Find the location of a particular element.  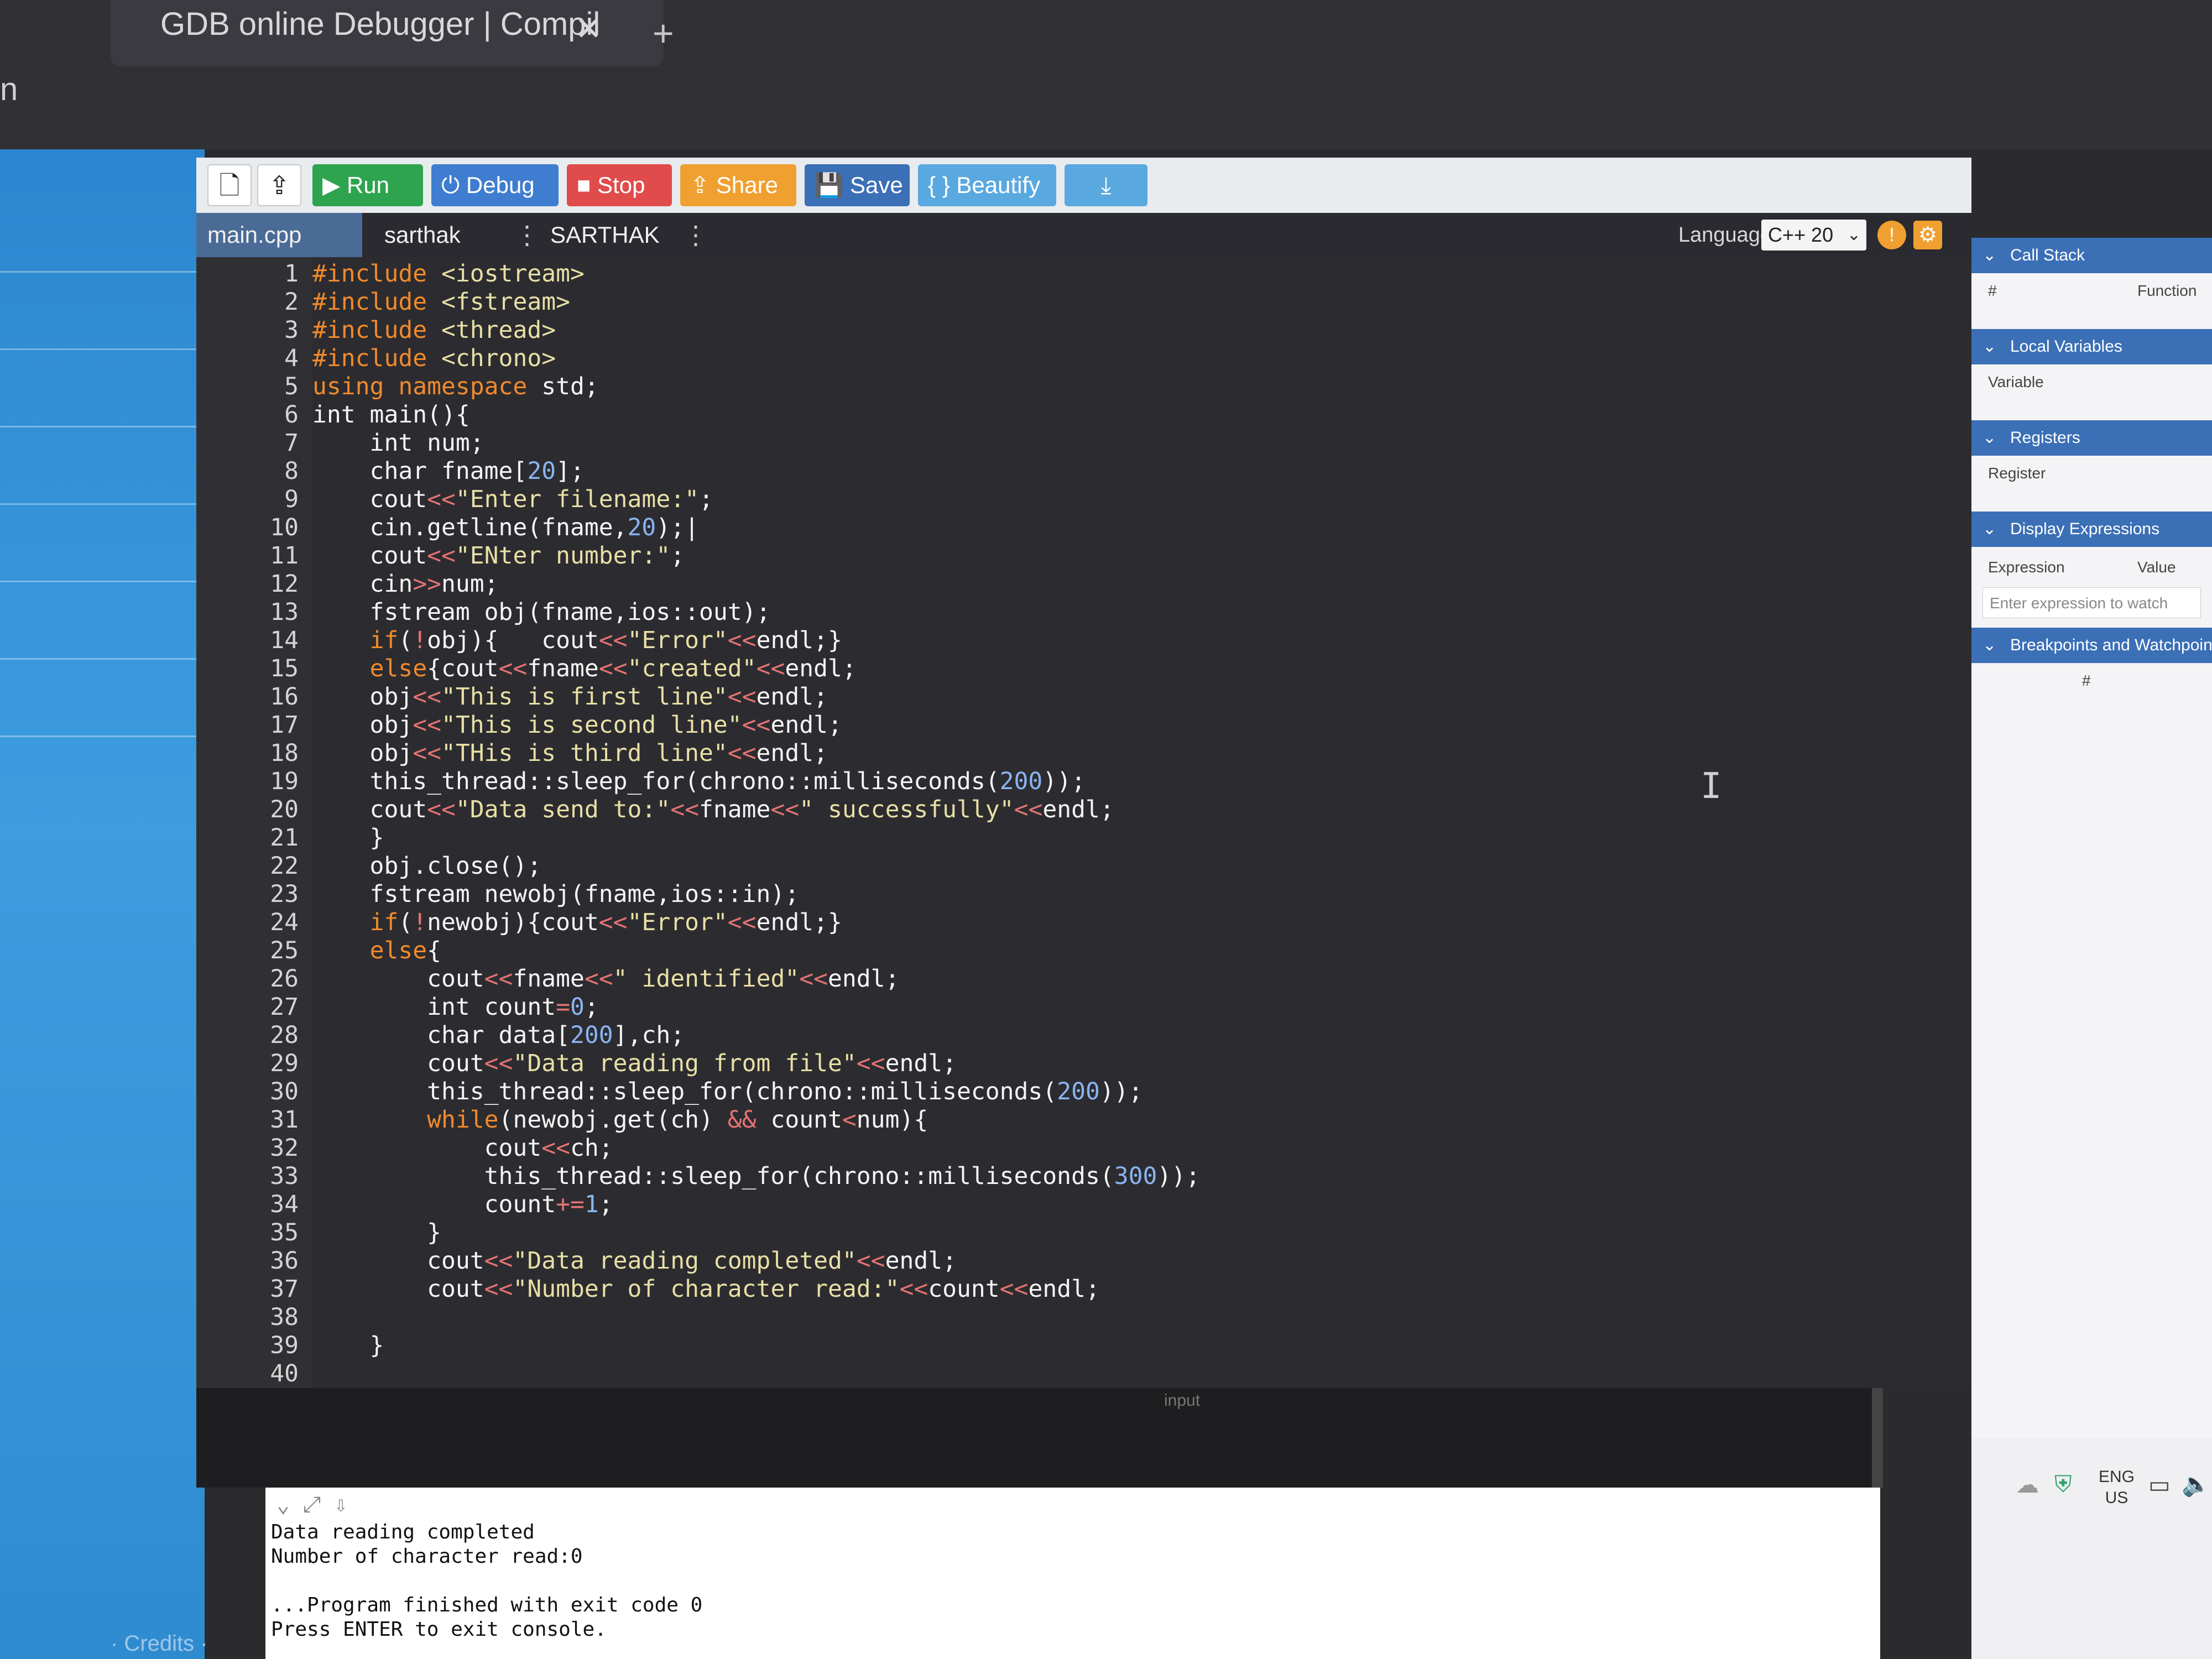

code-line: cin.getline(fname,20);| is located at coordinates (506, 527).